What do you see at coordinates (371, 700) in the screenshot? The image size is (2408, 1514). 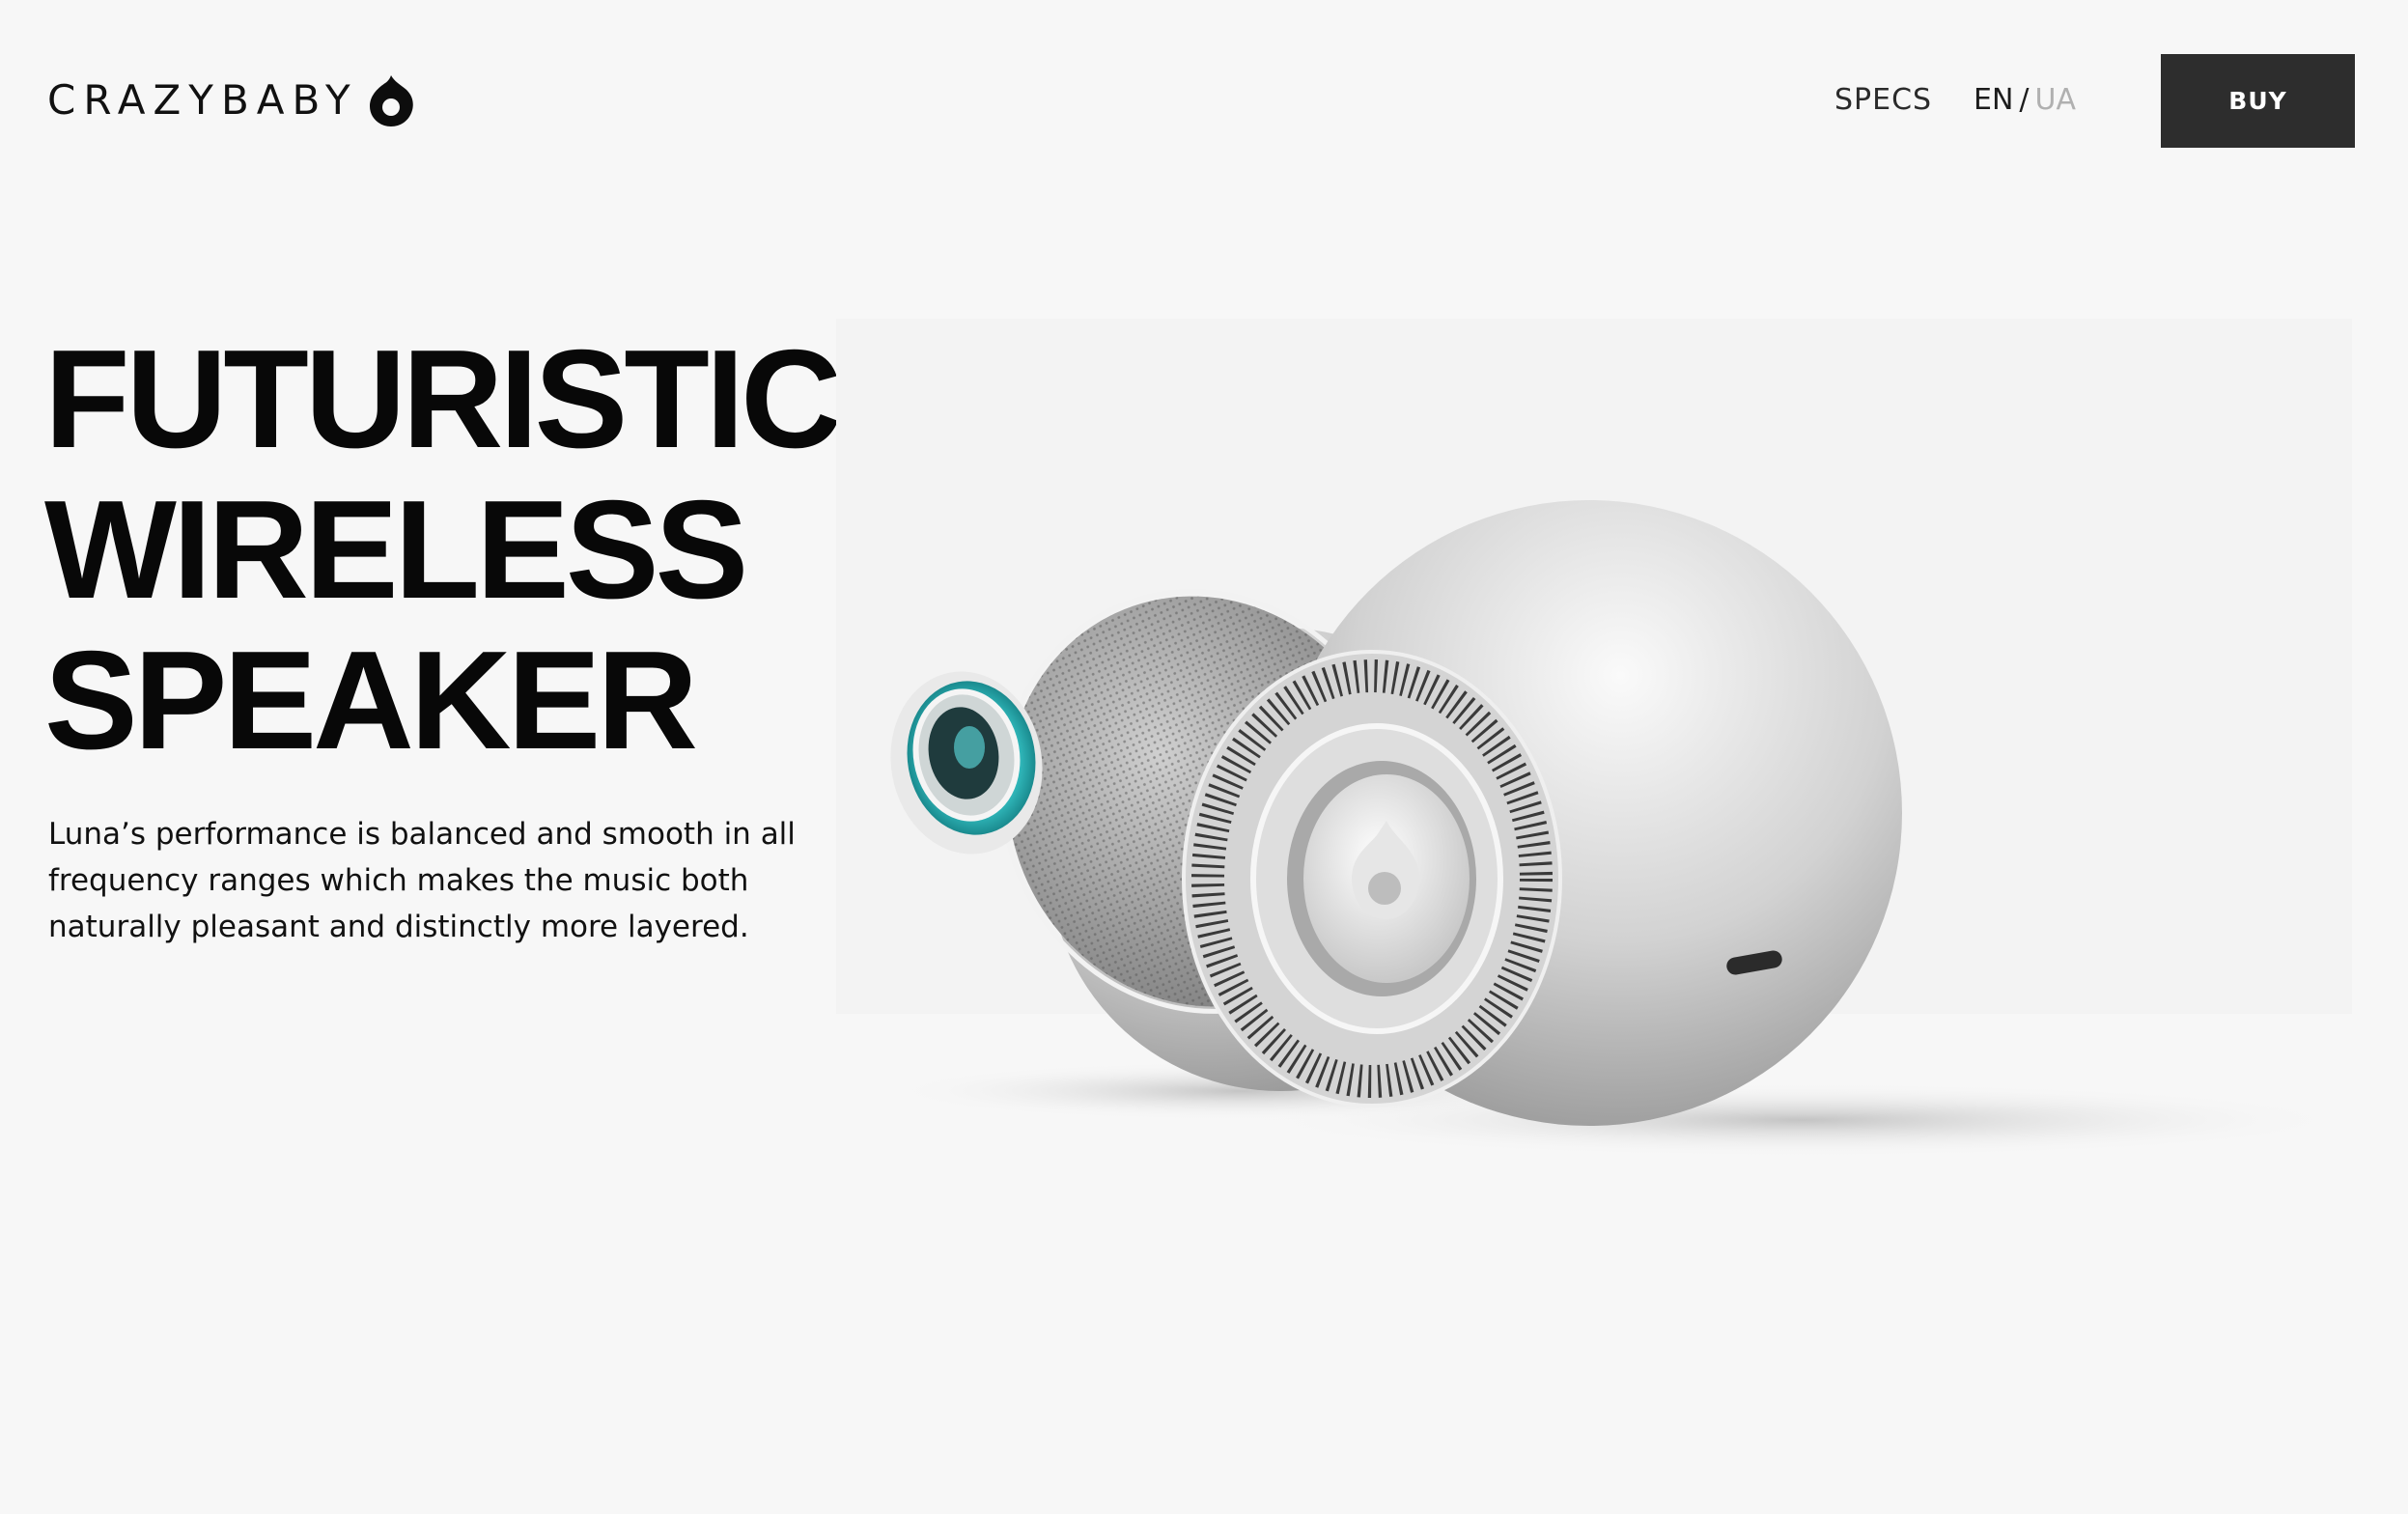 I see `headline-line-3: SPEAKER` at bounding box center [371, 700].